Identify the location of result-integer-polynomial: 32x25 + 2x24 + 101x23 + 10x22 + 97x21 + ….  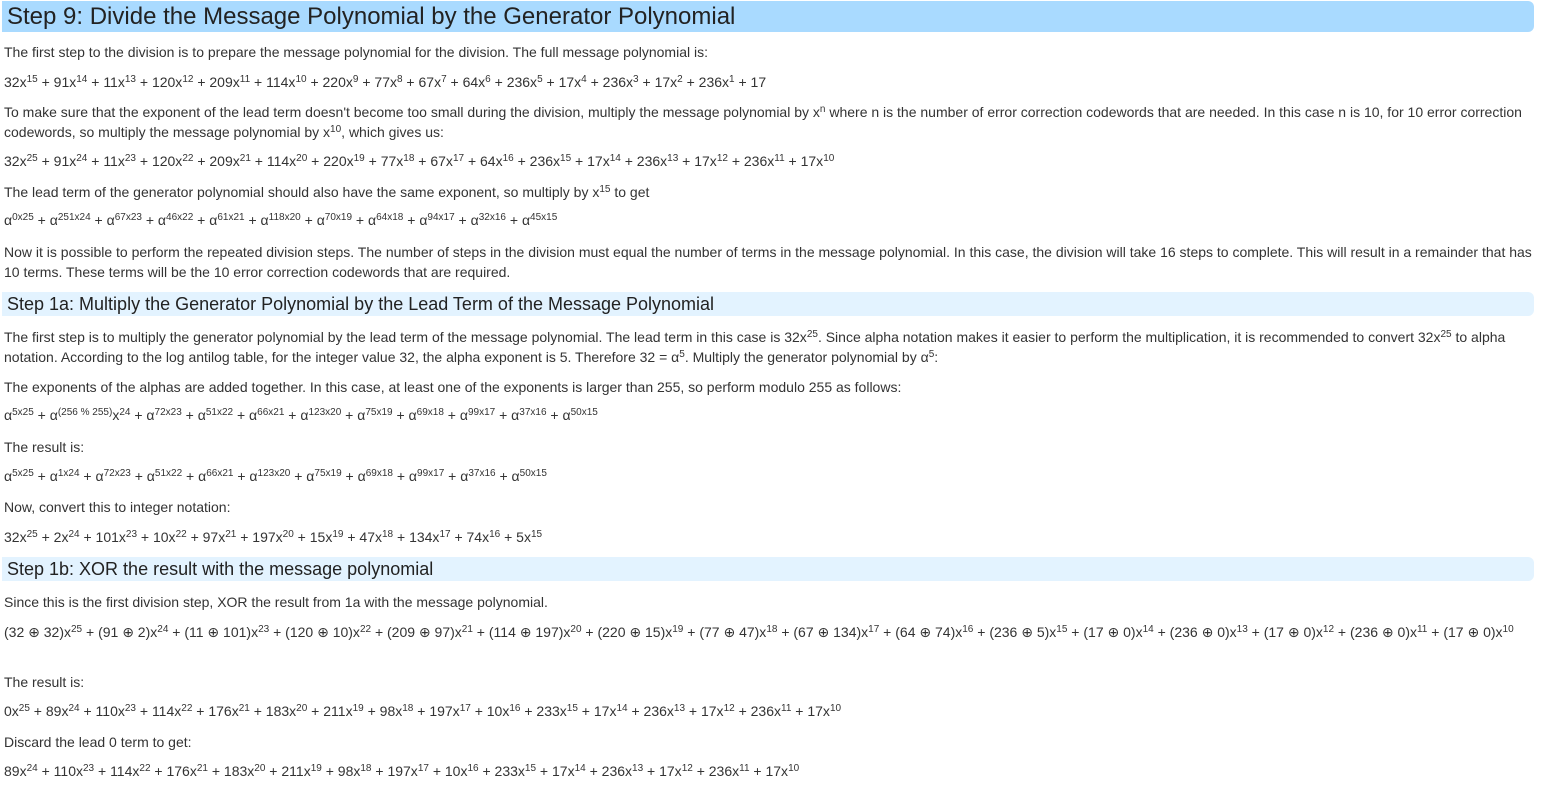
(273, 537).